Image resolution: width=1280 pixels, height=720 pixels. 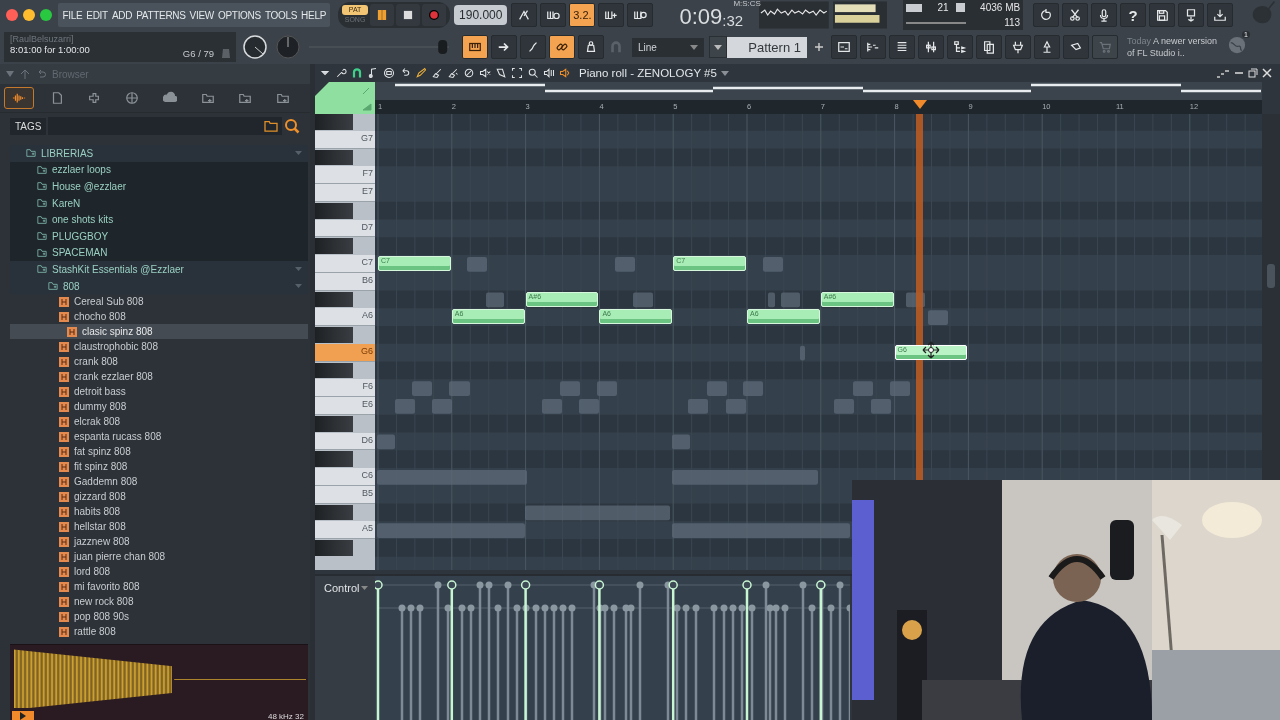 I want to click on select-icon, so click(x=517, y=73).